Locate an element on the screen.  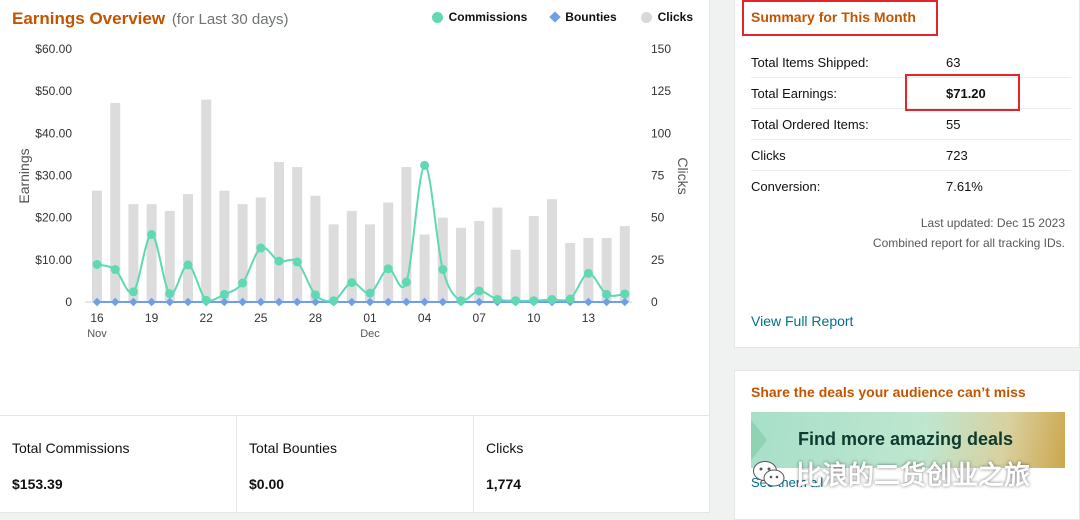
total-bounties-cell: Total Bounties $0.00 is located at coordinates (355, 464).